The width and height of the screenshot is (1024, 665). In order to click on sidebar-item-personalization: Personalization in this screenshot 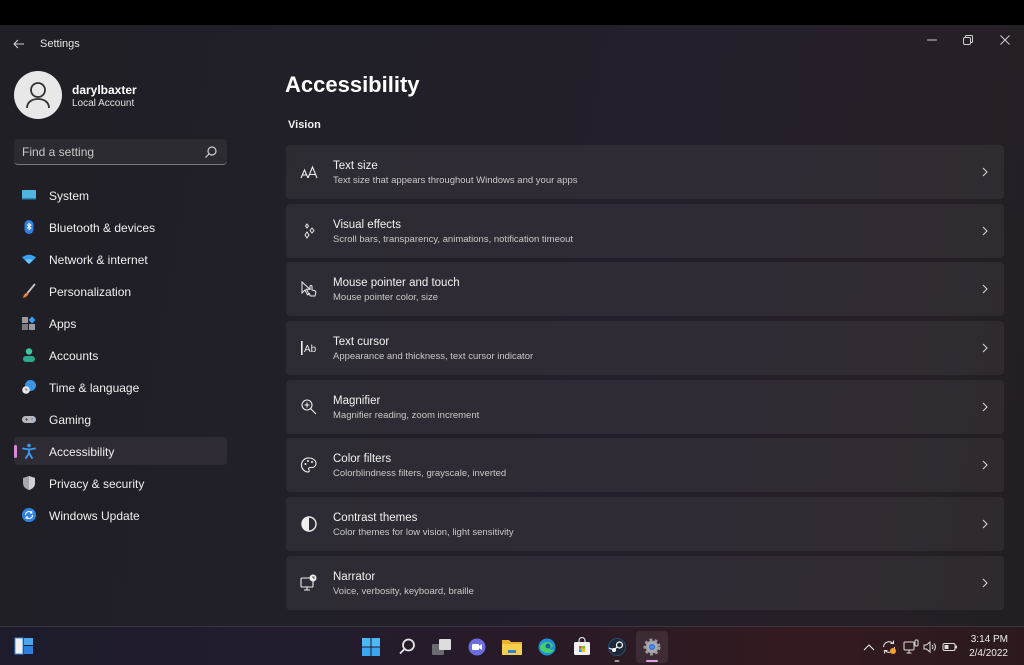, I will do `click(120, 291)`.